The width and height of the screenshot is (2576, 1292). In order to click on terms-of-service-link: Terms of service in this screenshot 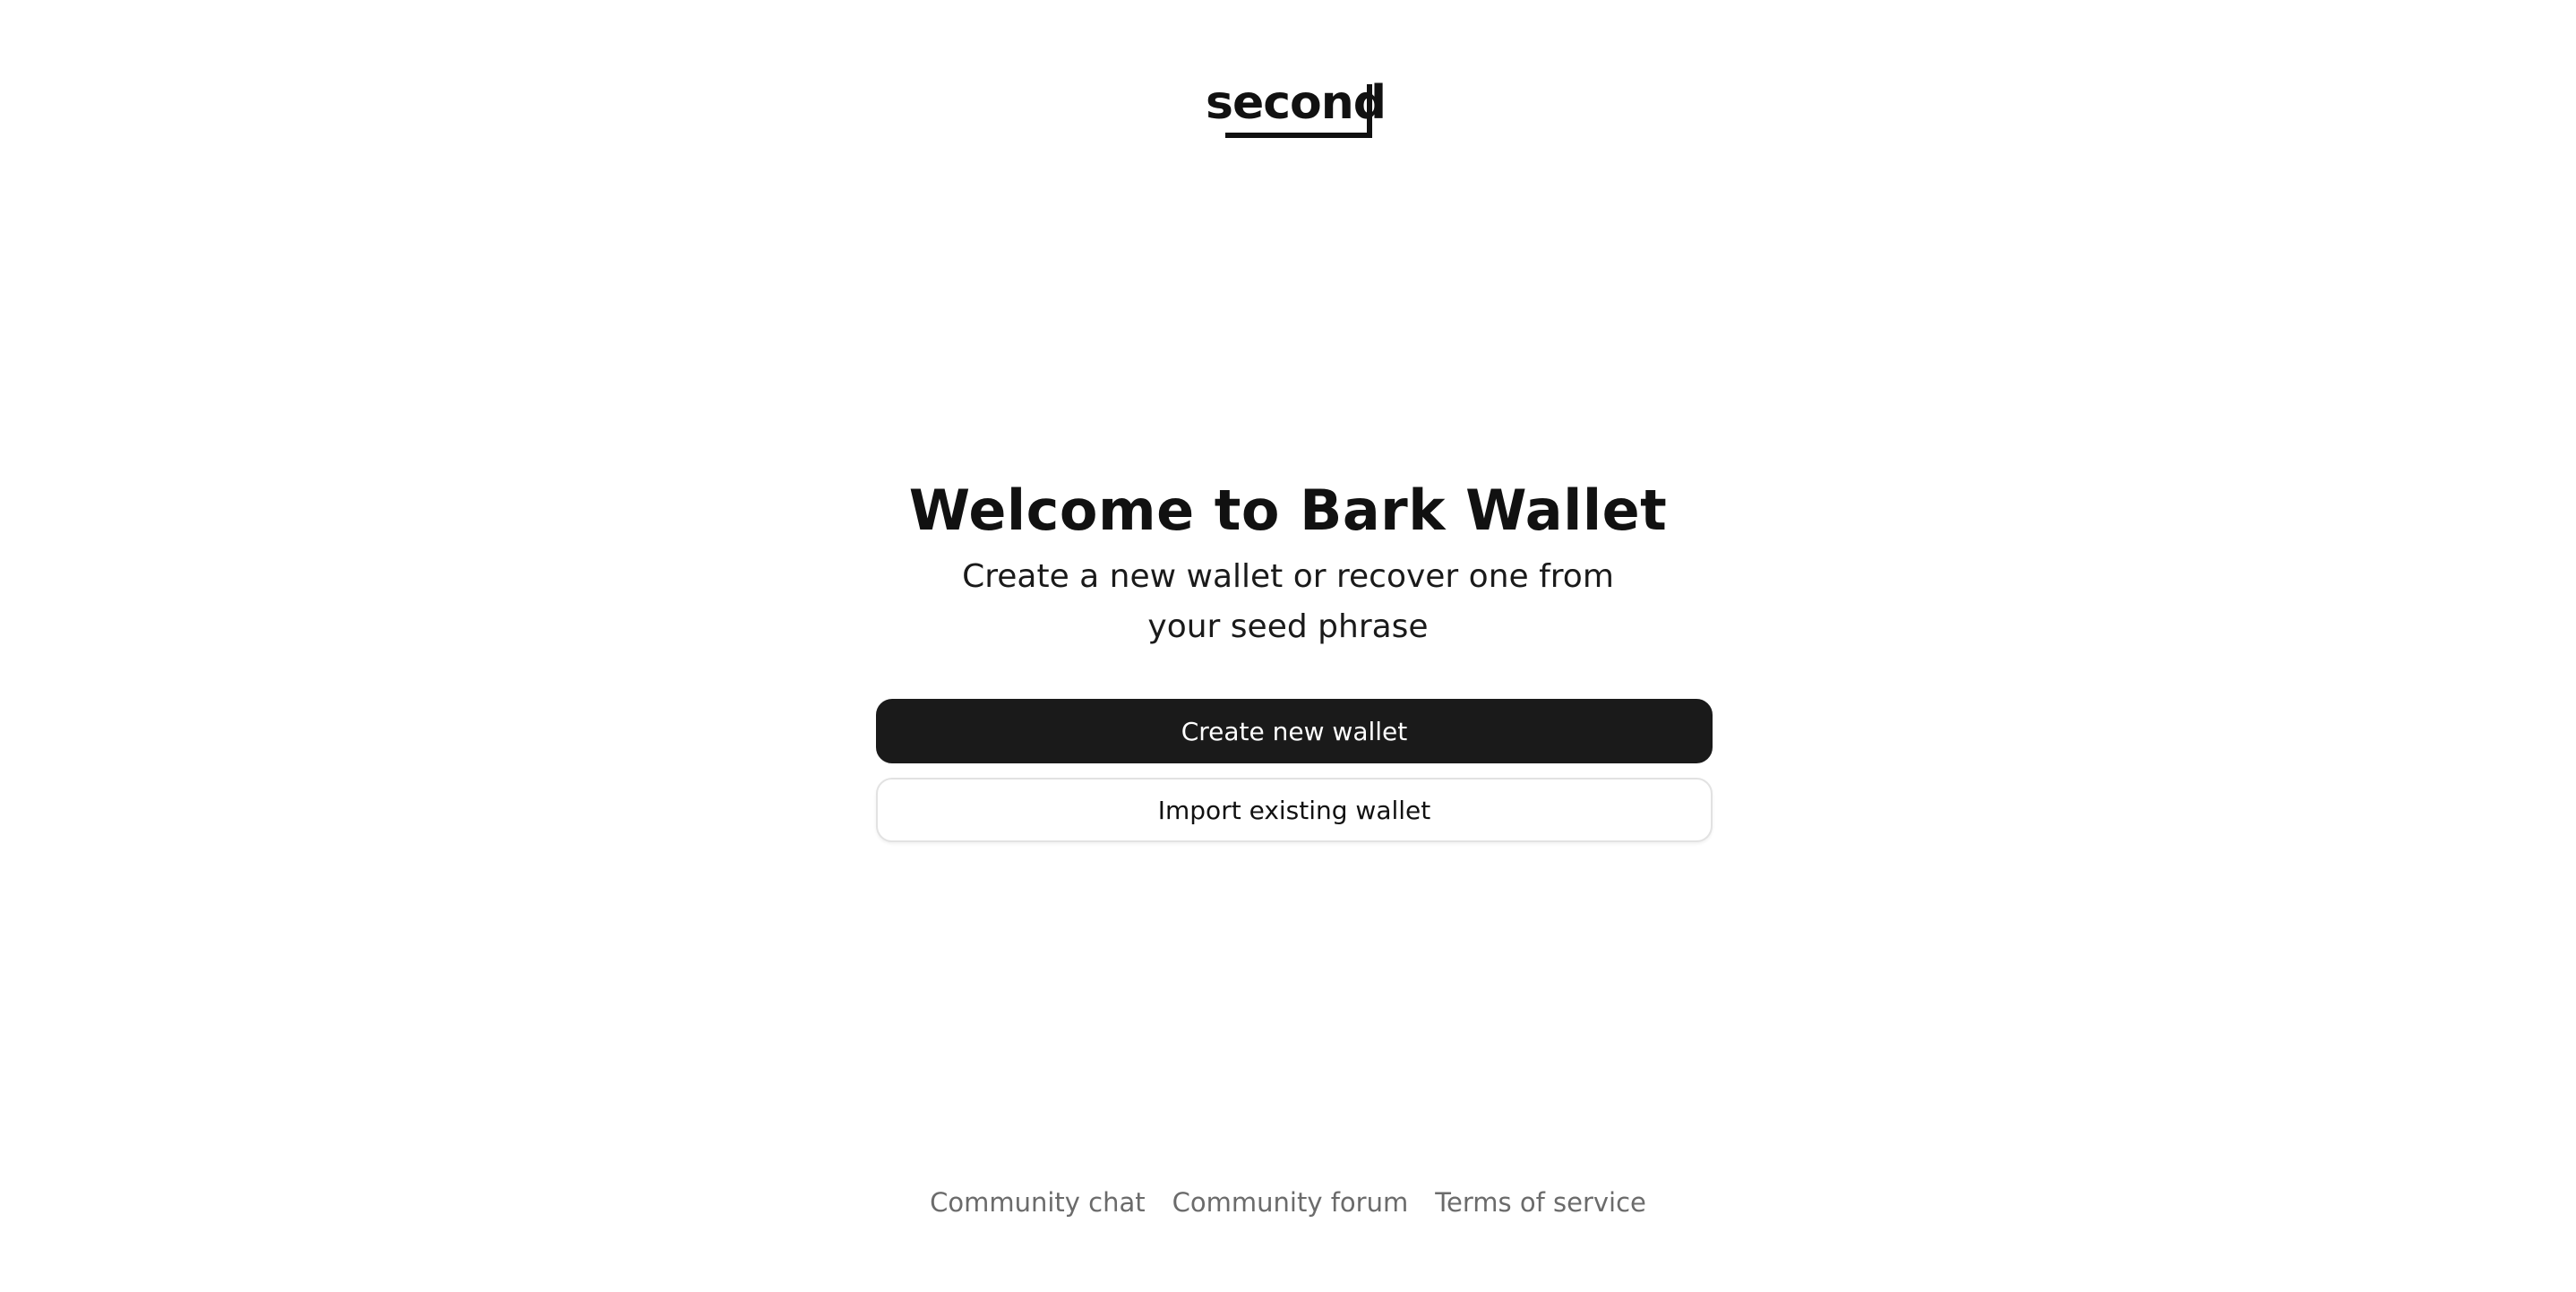, I will do `click(1540, 1202)`.